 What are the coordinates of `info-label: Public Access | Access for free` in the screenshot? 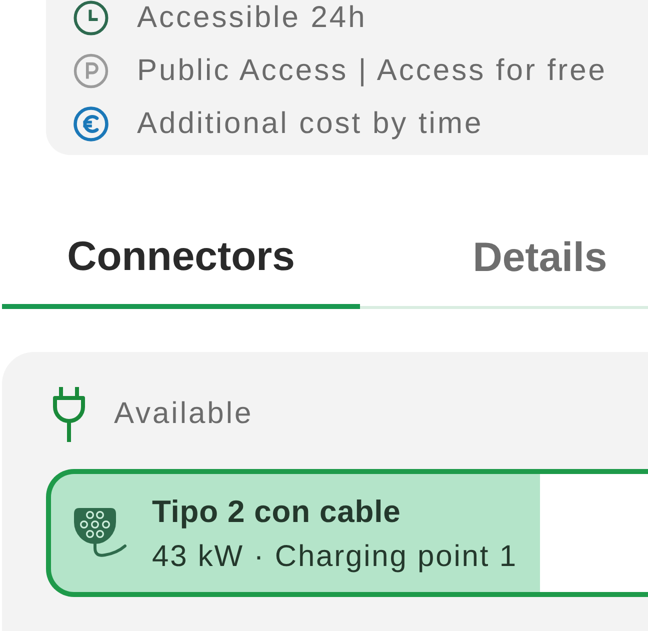 It's located at (372, 71).